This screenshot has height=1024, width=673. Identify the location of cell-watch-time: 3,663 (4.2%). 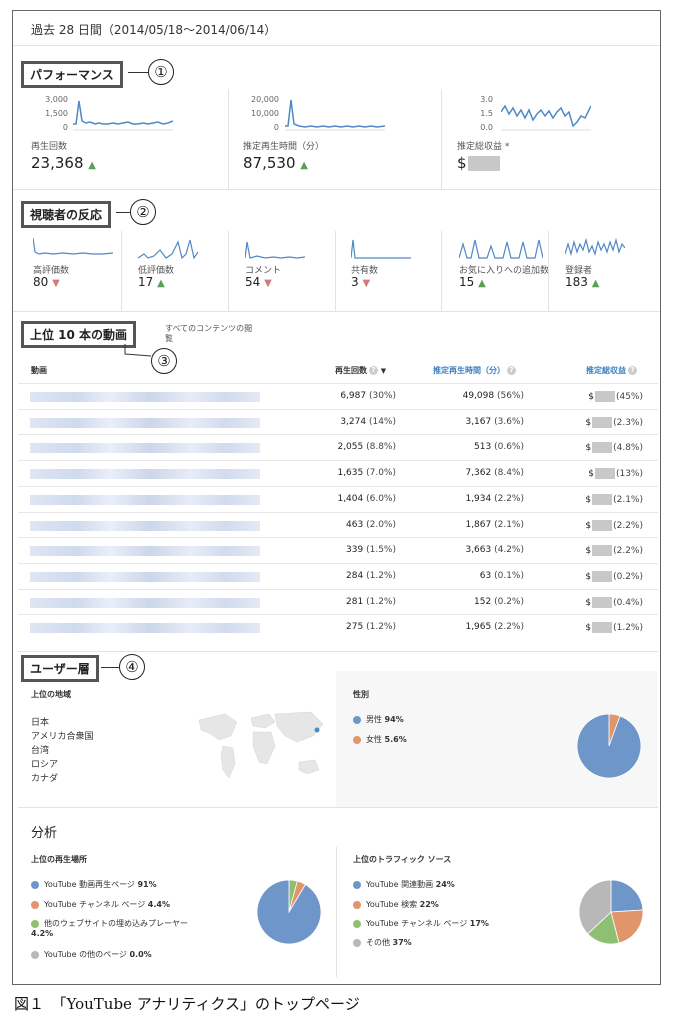
(494, 550).